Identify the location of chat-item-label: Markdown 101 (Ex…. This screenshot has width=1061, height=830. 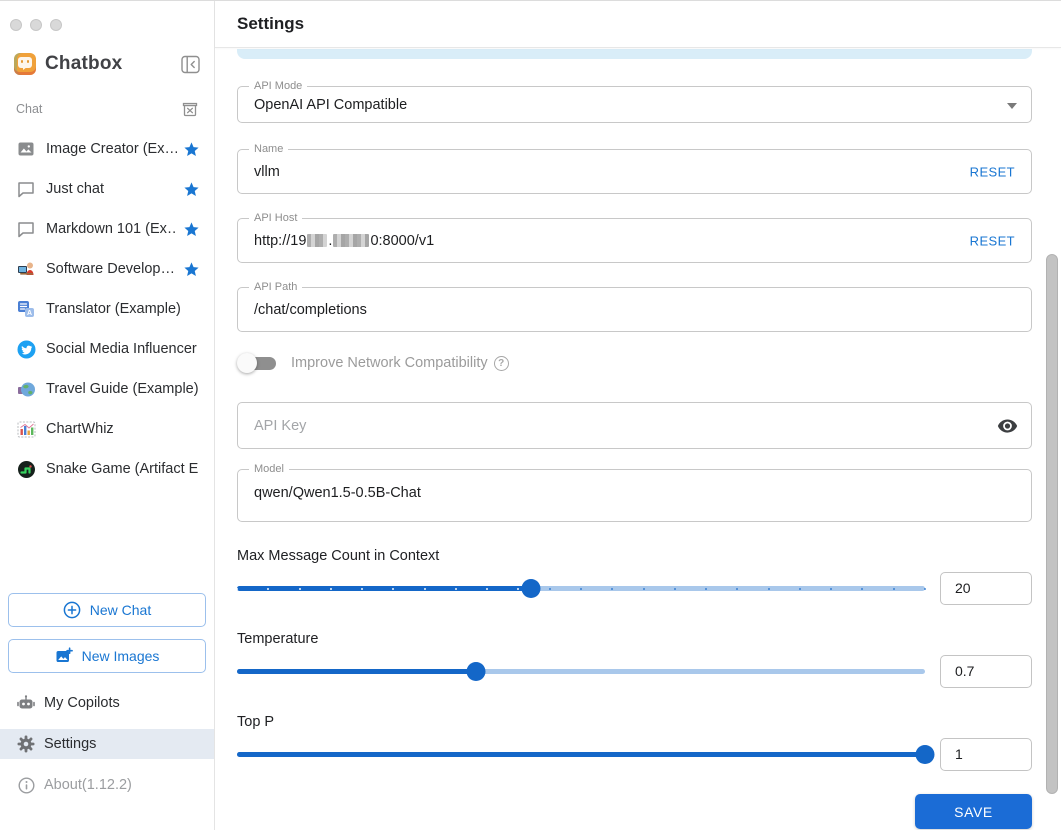
(111, 229).